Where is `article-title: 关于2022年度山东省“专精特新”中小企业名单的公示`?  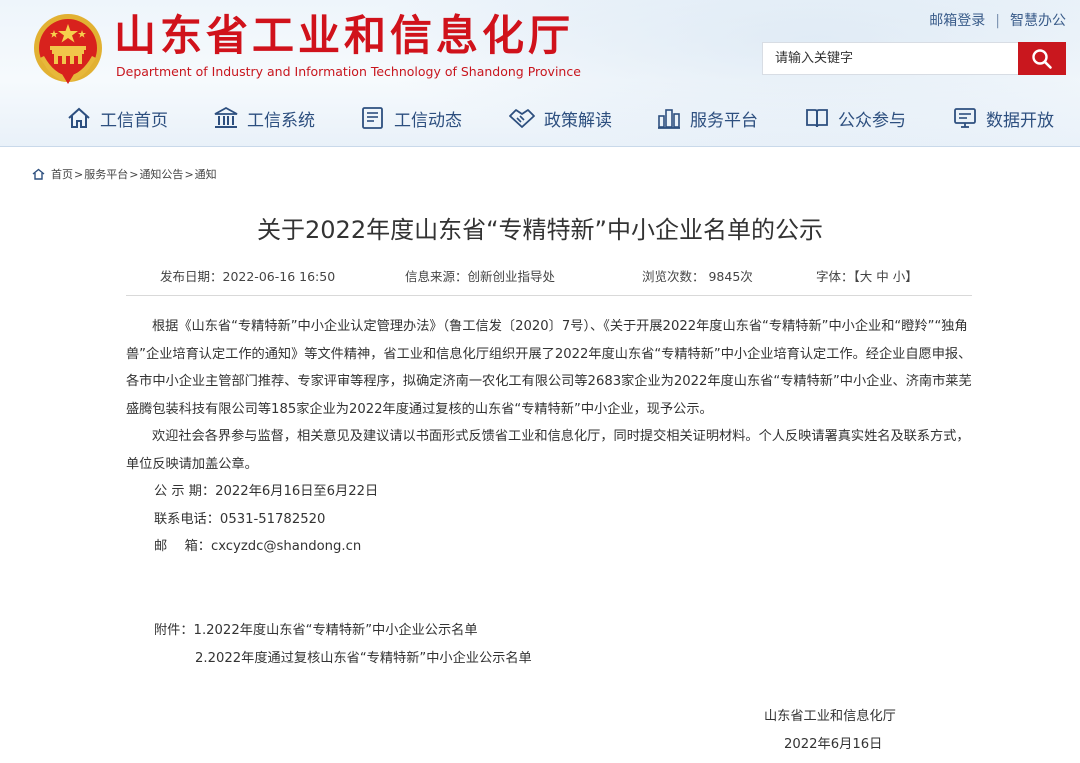 article-title: 关于2022年度山东省“专精特新”中小企业名单的公示 is located at coordinates (540, 230).